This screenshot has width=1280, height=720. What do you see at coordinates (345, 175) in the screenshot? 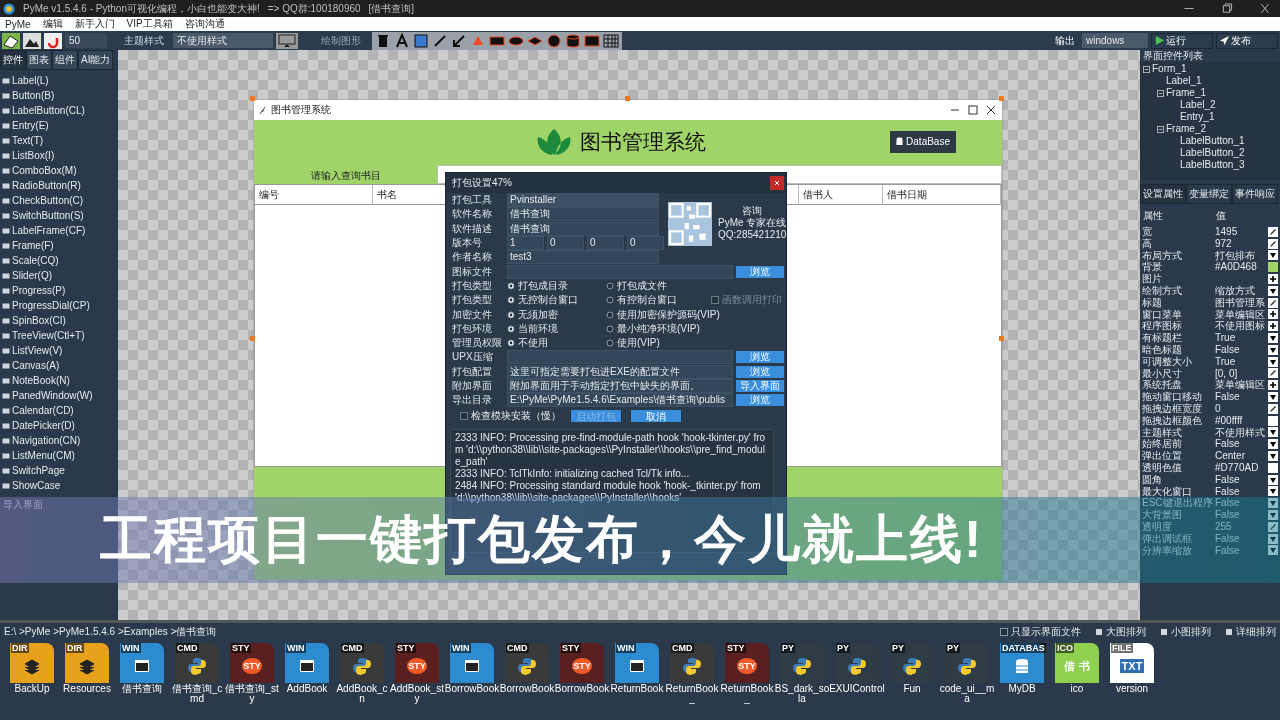
I see `search-label: 请输入查询书目` at bounding box center [345, 175].